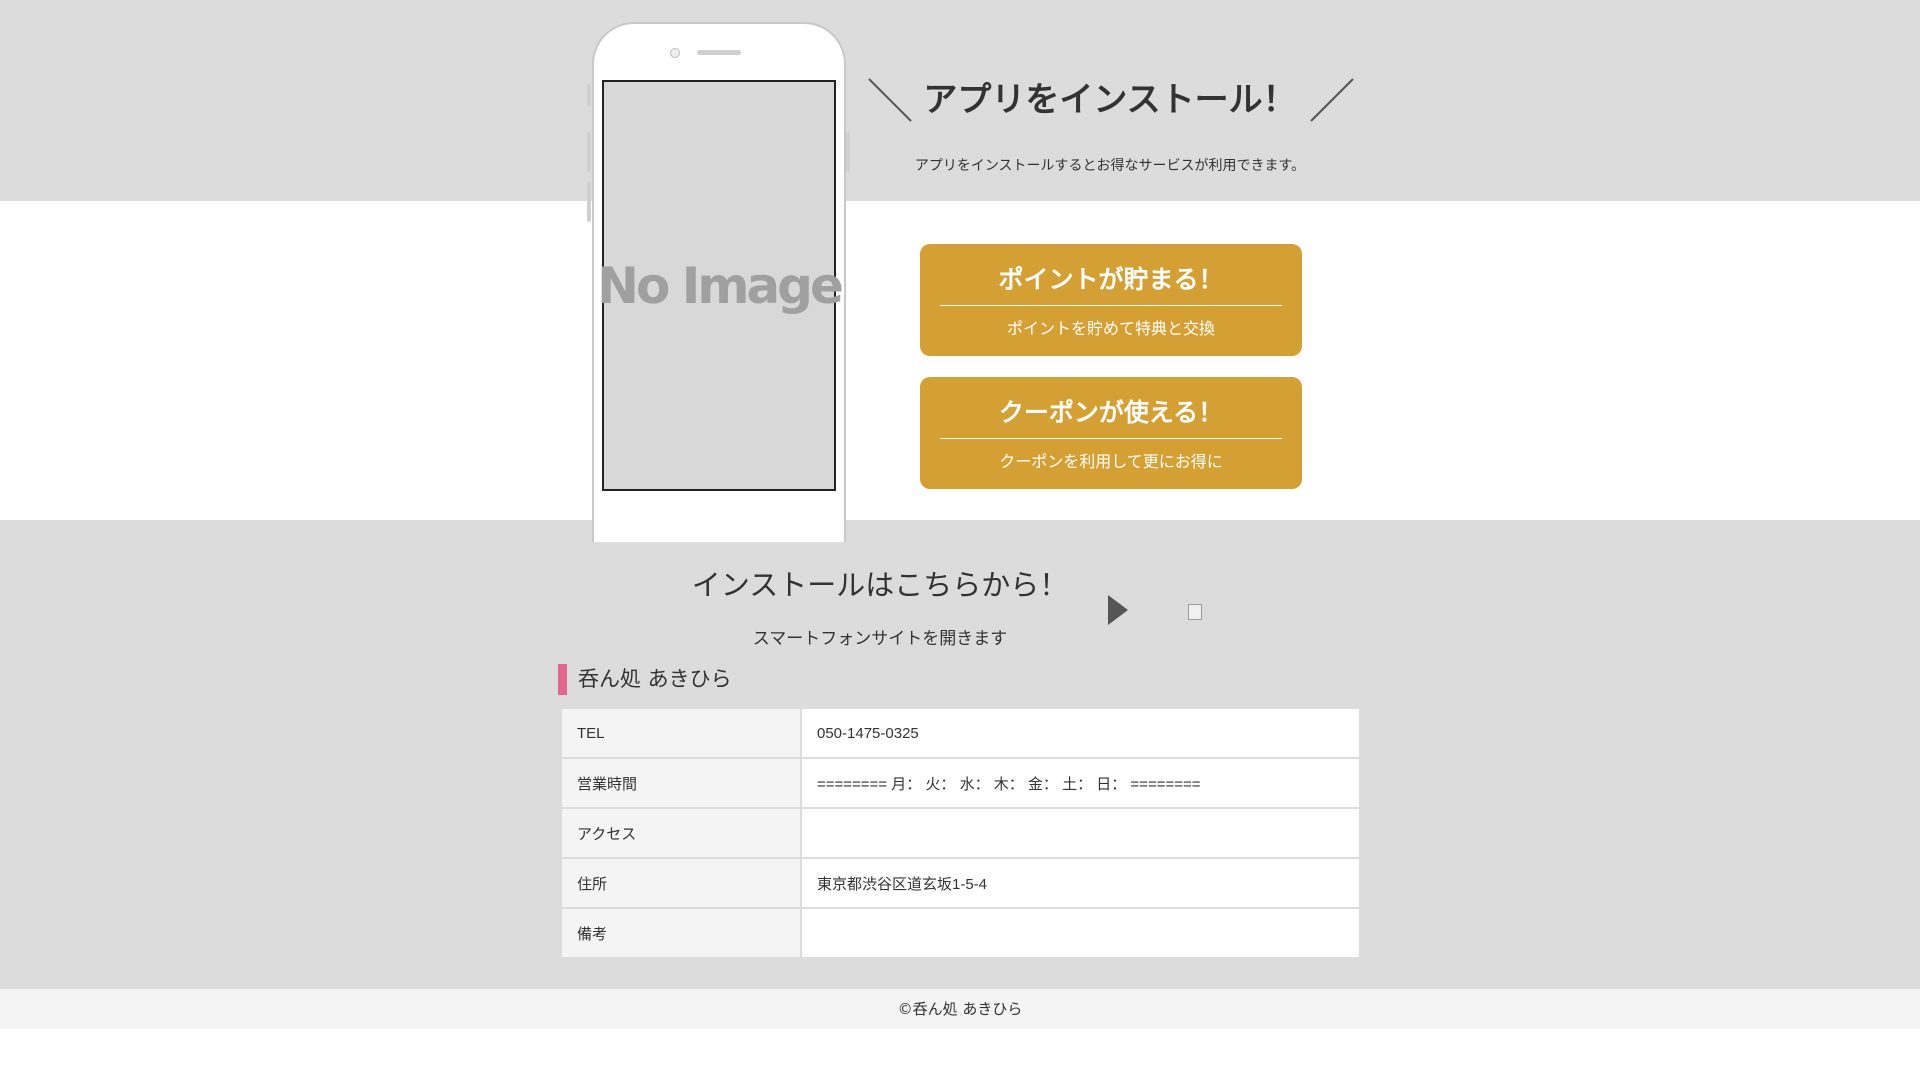 The height and width of the screenshot is (1080, 1920). I want to click on table-row: 住所 東京都渋谷区道玄坂1-5-4, so click(960, 883).